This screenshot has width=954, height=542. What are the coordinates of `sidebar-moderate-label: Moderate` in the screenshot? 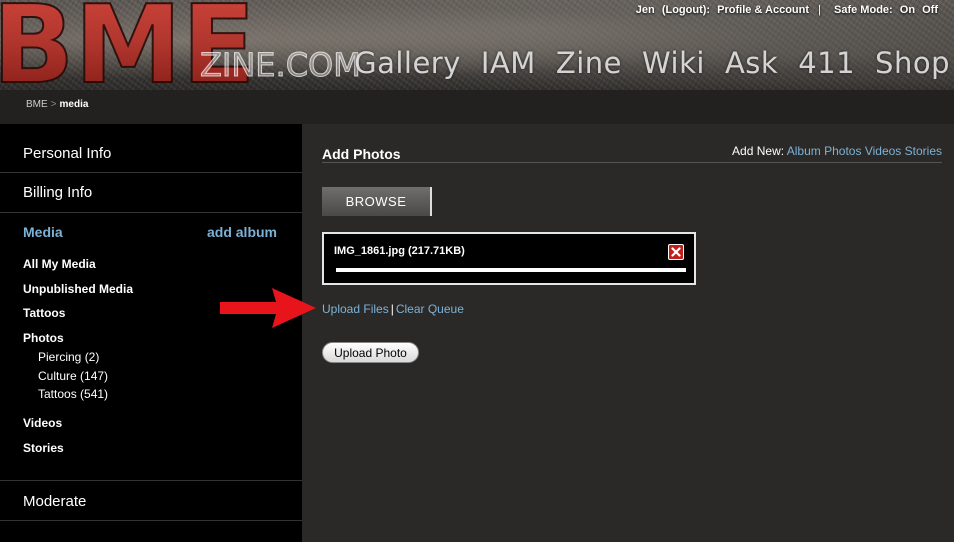 It's located at (55, 501).